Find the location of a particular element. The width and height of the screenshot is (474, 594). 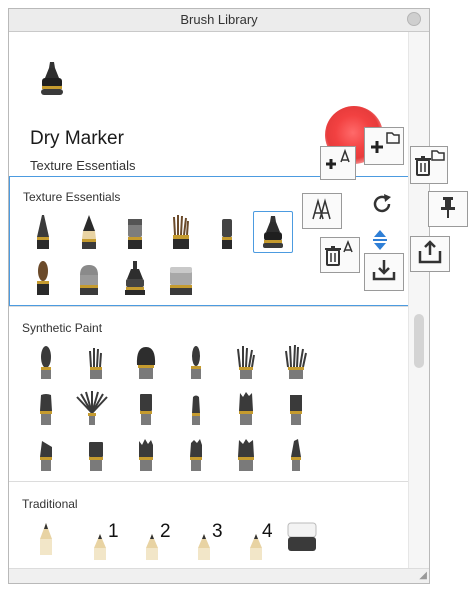

duplicate-brush-icon is located at coordinates (322, 211).